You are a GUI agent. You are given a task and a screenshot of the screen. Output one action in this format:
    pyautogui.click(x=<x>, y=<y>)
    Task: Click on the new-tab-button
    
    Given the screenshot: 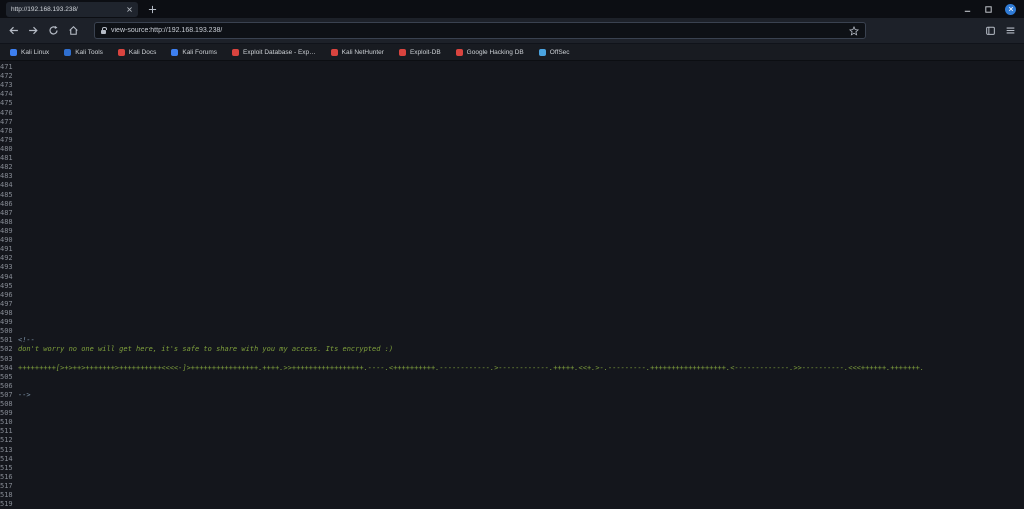 What is the action you would take?
    pyautogui.click(x=152, y=9)
    